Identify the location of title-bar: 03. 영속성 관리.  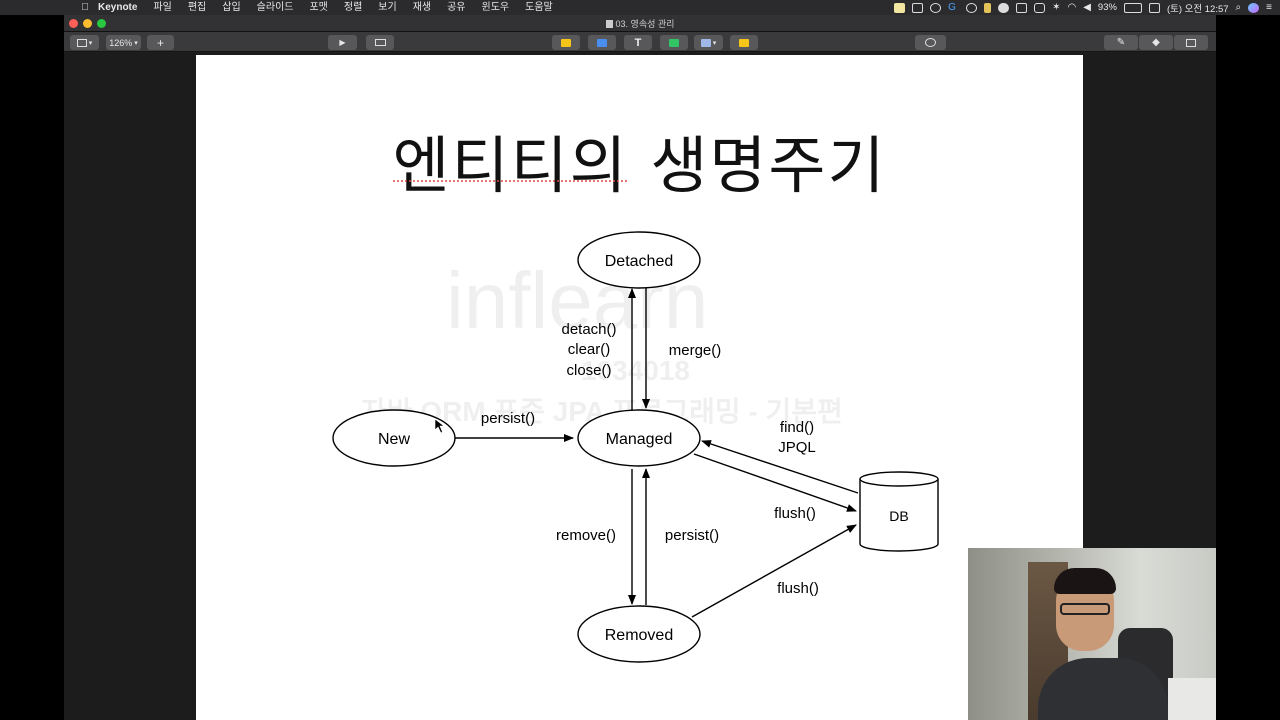
(640, 23).